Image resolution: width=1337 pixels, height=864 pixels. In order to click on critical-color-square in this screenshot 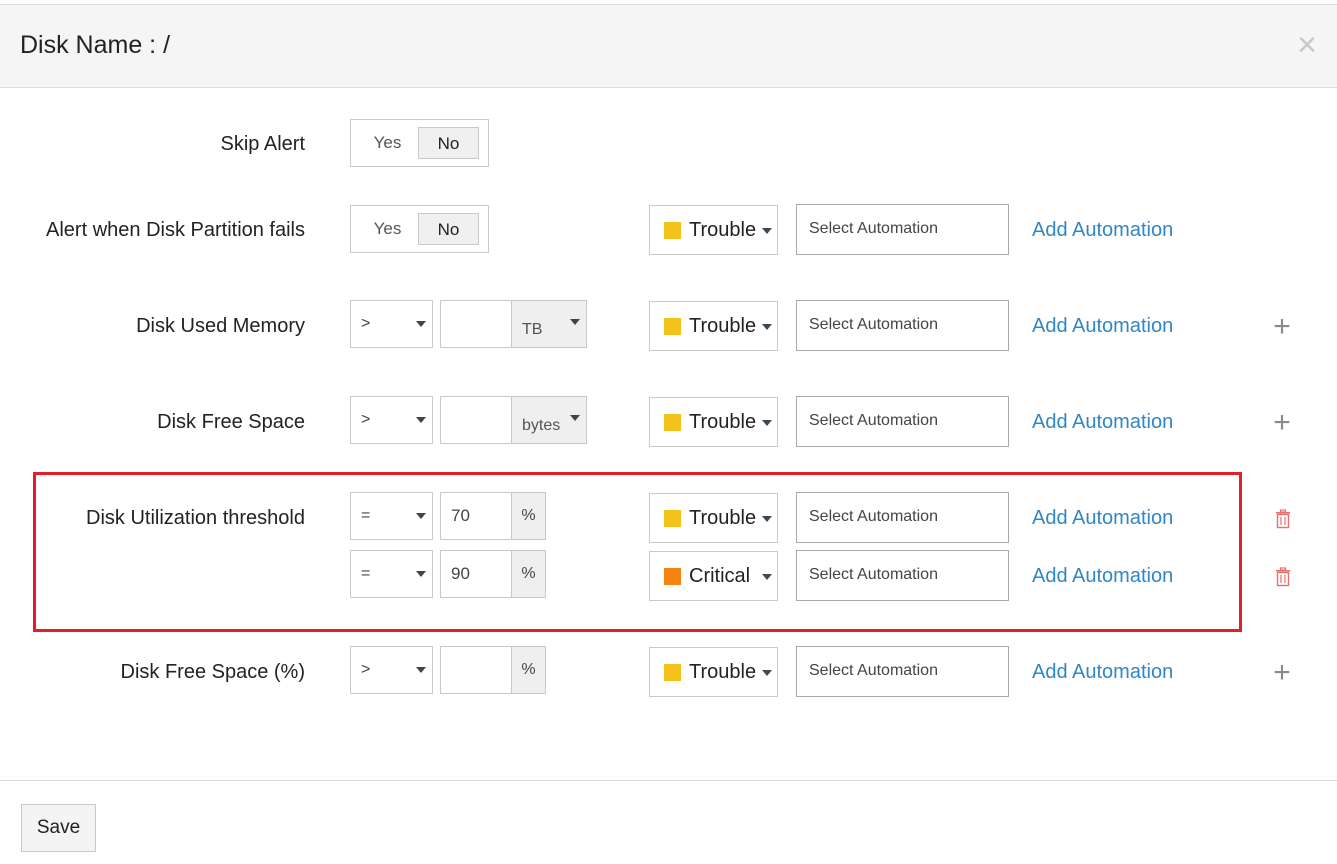, I will do `click(672, 576)`.